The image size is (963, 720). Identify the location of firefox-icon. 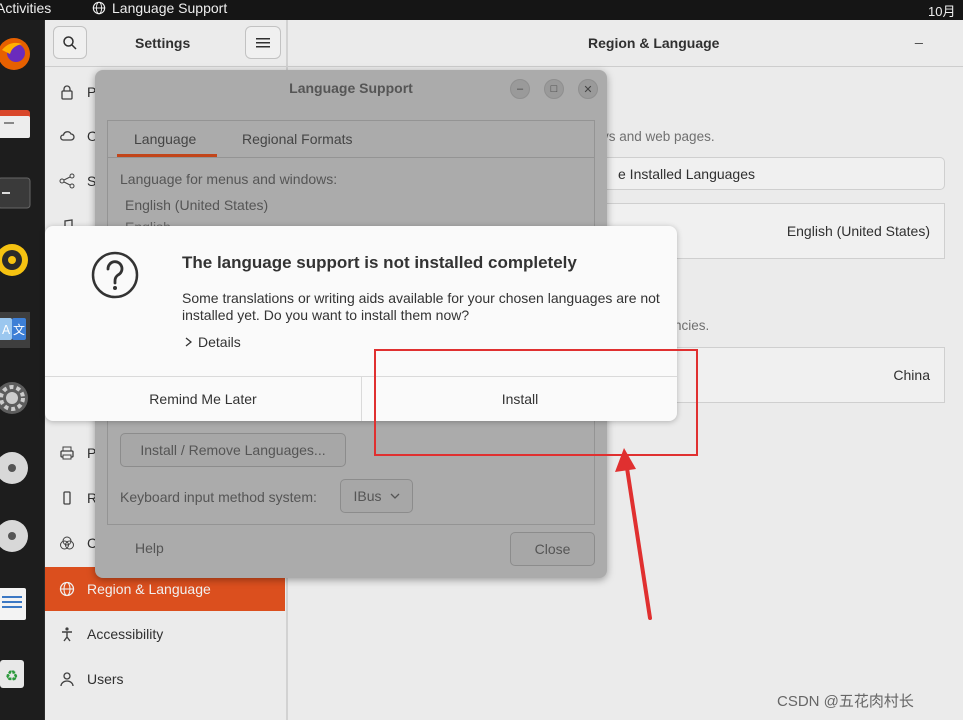
(16, 54).